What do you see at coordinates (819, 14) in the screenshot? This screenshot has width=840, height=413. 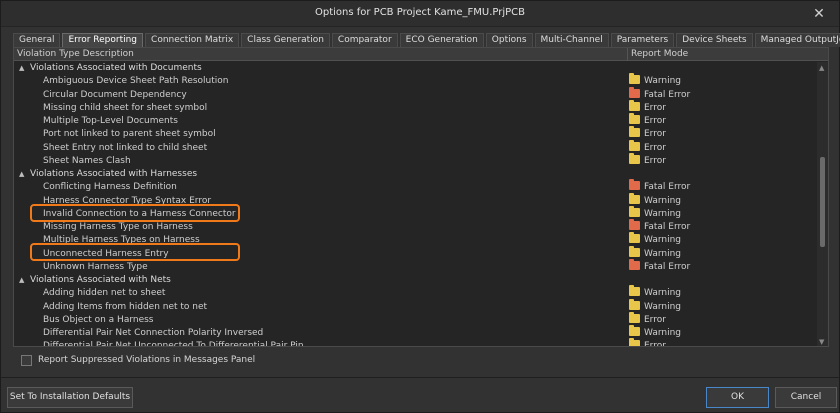 I see `close-button: ✕` at bounding box center [819, 14].